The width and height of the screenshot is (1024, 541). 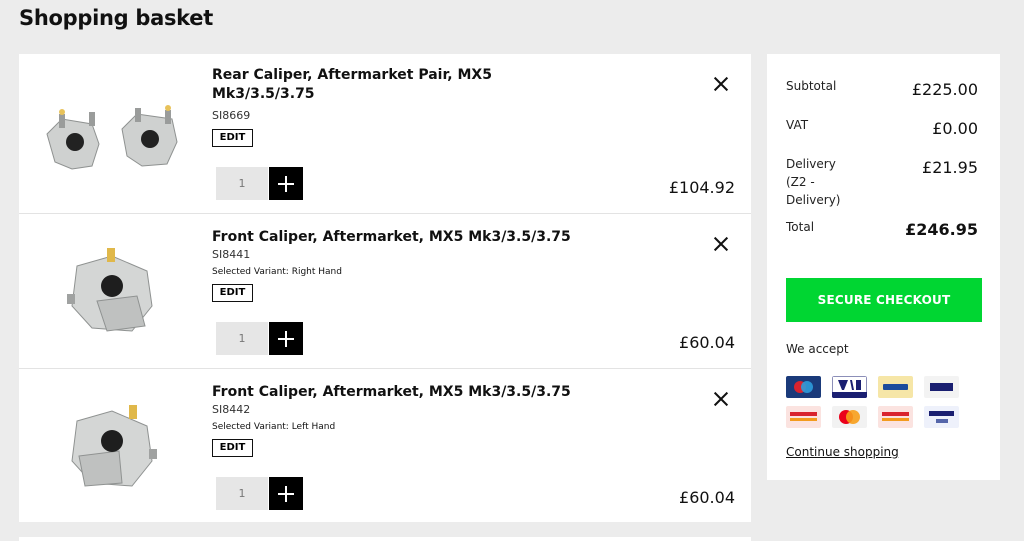 I want to click on delivery-value: £21.95, so click(x=950, y=167).